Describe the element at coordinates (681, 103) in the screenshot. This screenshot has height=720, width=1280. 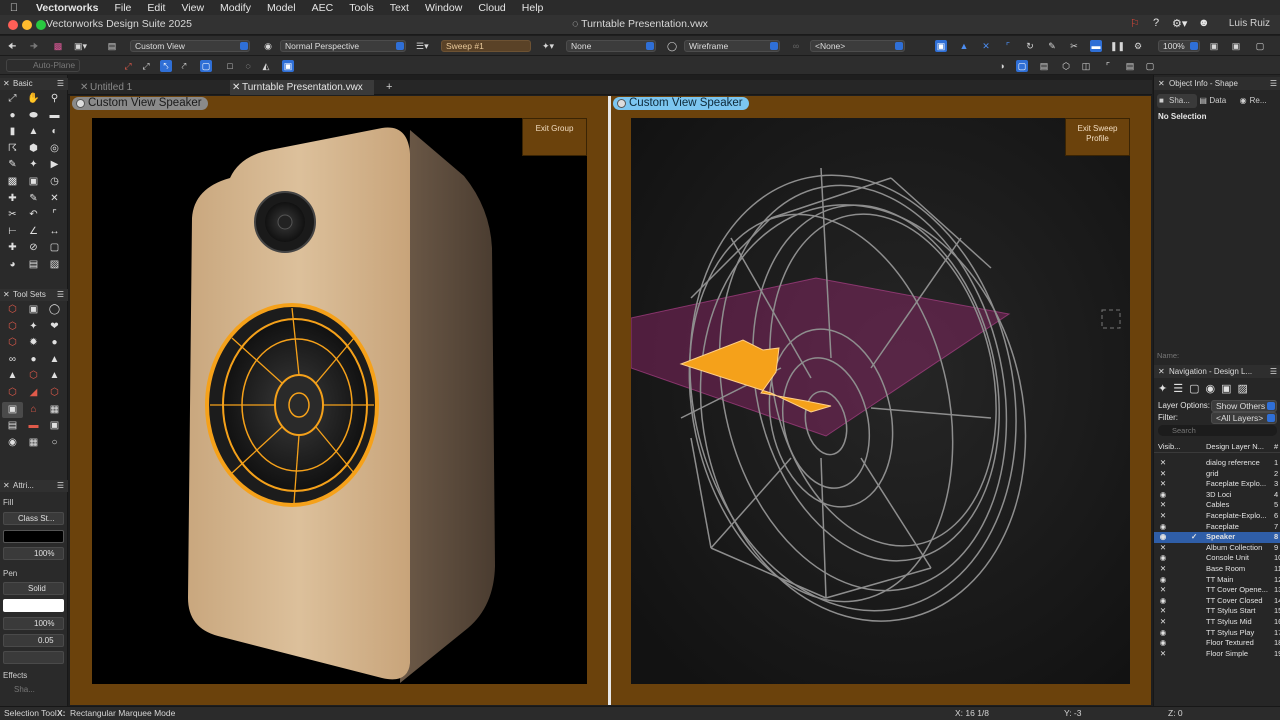
I see `right-viewport-label: Custom View Speaker` at that location.